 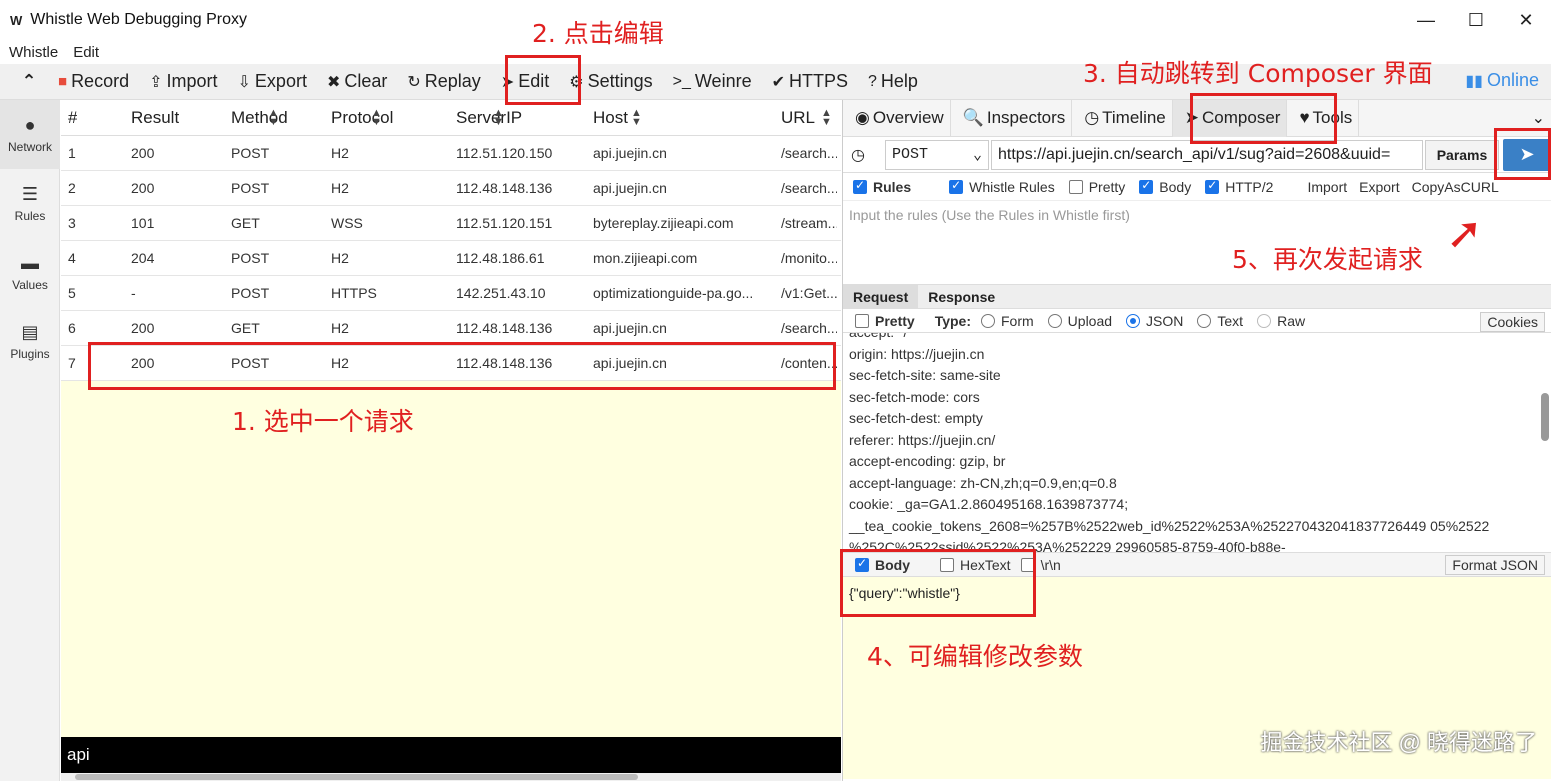 What do you see at coordinates (610, 81) in the screenshot?
I see `settings-button: ⚙ Settings` at bounding box center [610, 81].